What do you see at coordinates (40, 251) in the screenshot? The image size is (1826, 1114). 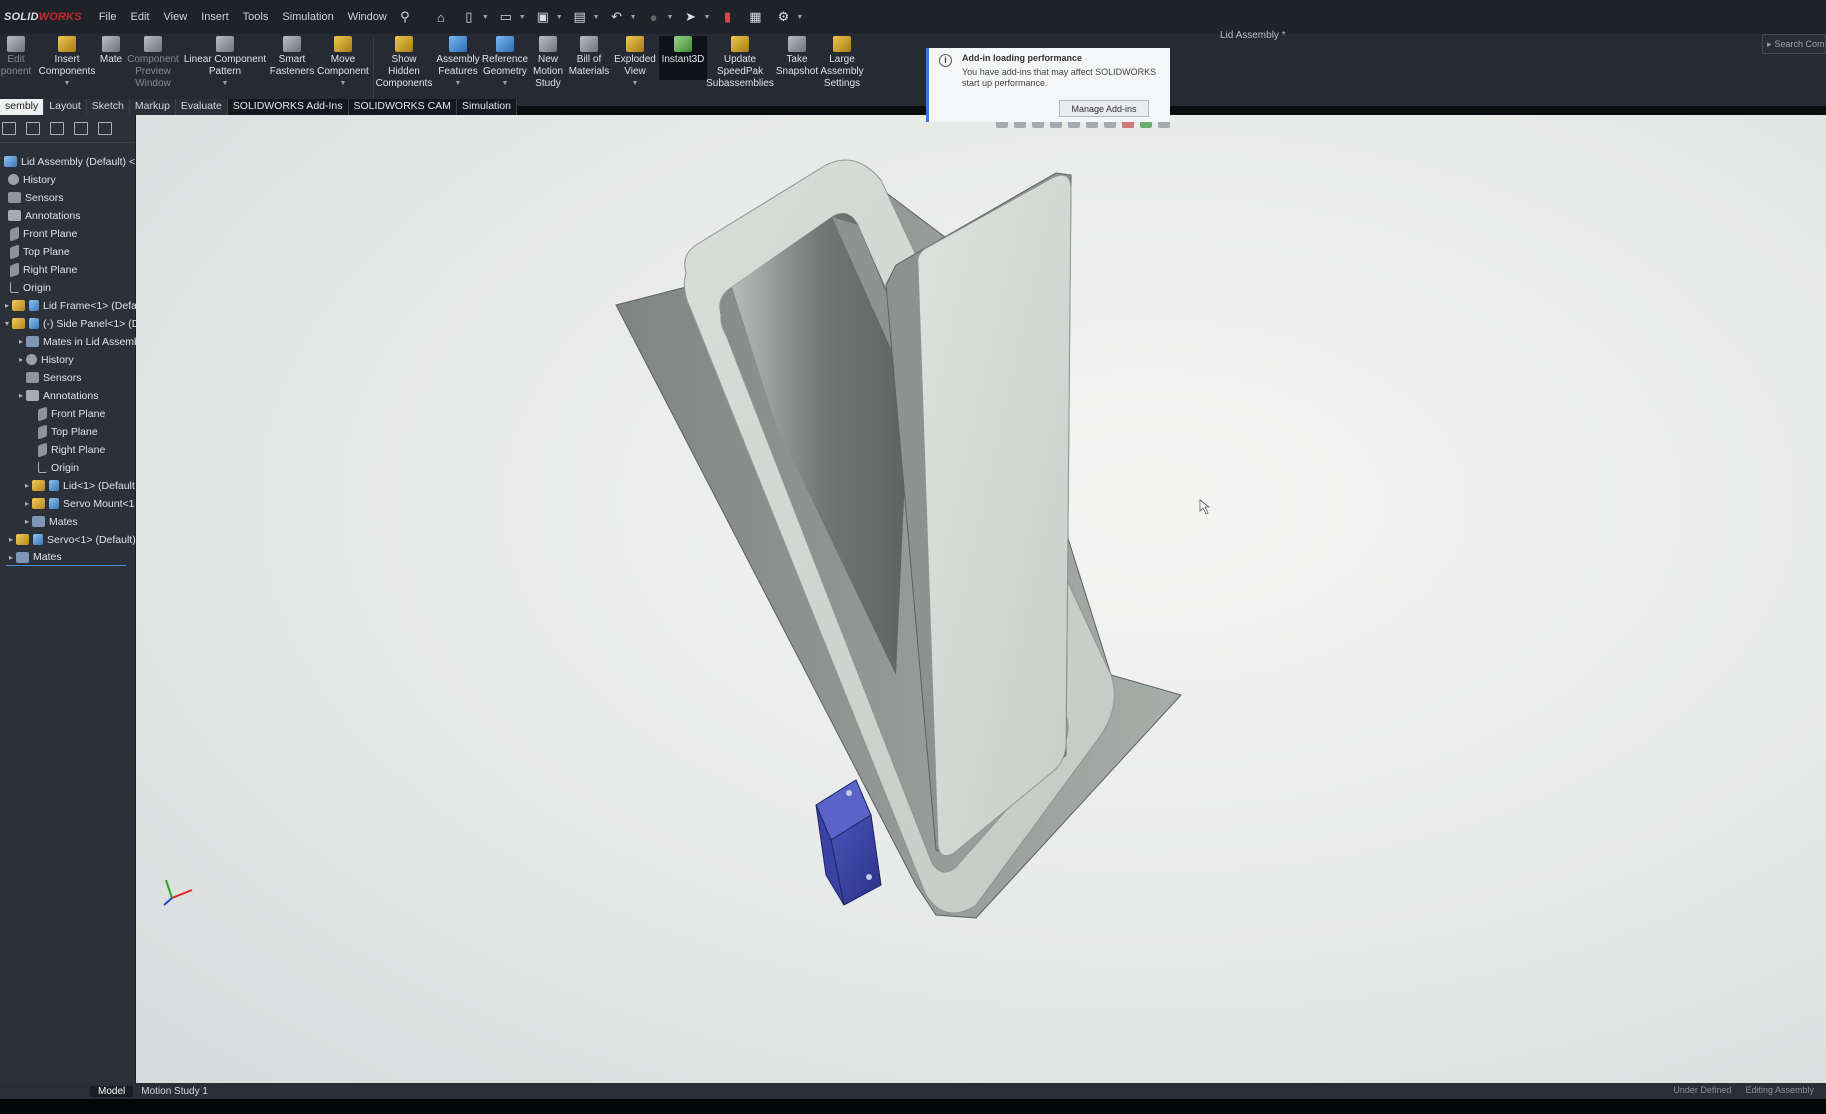 I see `tree-item-top-plane: Top Plane` at bounding box center [40, 251].